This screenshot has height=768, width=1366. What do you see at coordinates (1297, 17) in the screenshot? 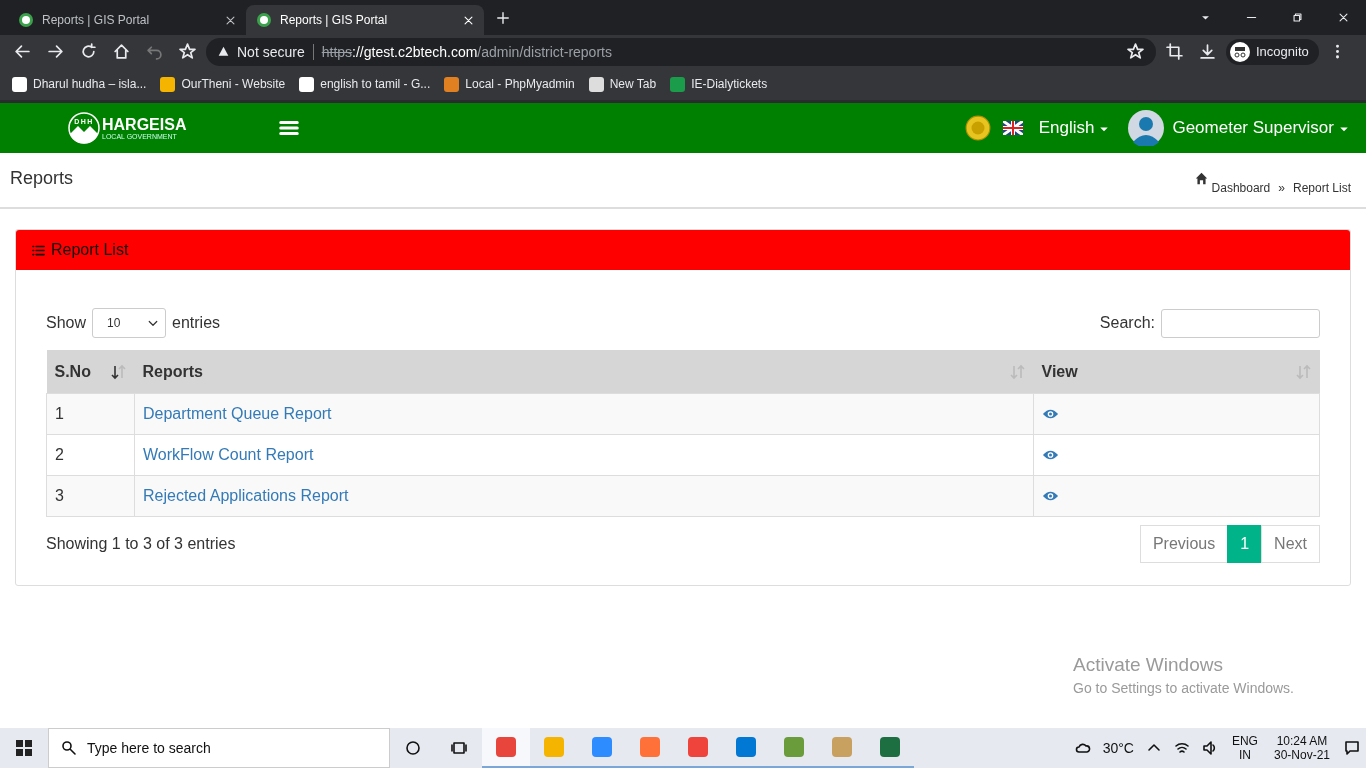
I see `restore-icon` at bounding box center [1297, 17].